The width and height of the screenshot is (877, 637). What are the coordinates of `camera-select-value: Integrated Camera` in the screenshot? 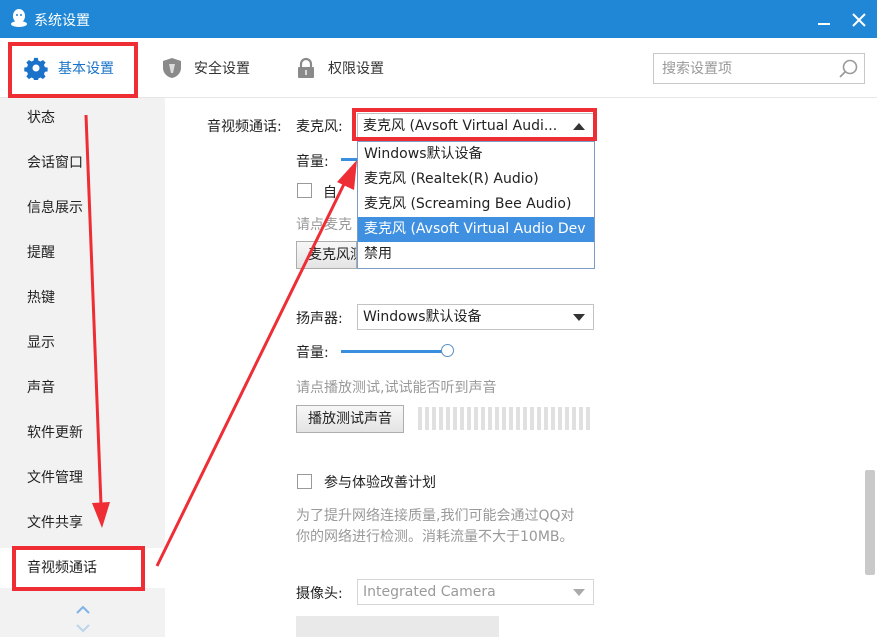 It's located at (429, 592).